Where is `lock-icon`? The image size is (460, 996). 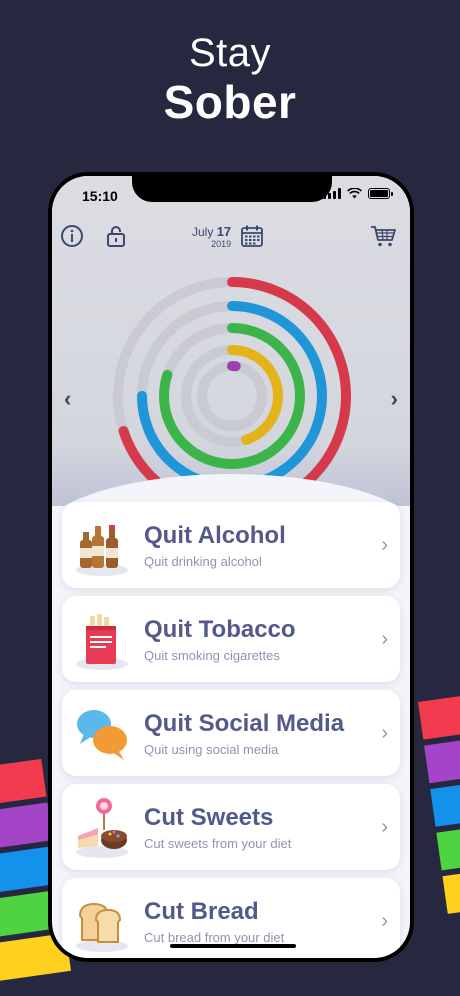 lock-icon is located at coordinates (116, 236).